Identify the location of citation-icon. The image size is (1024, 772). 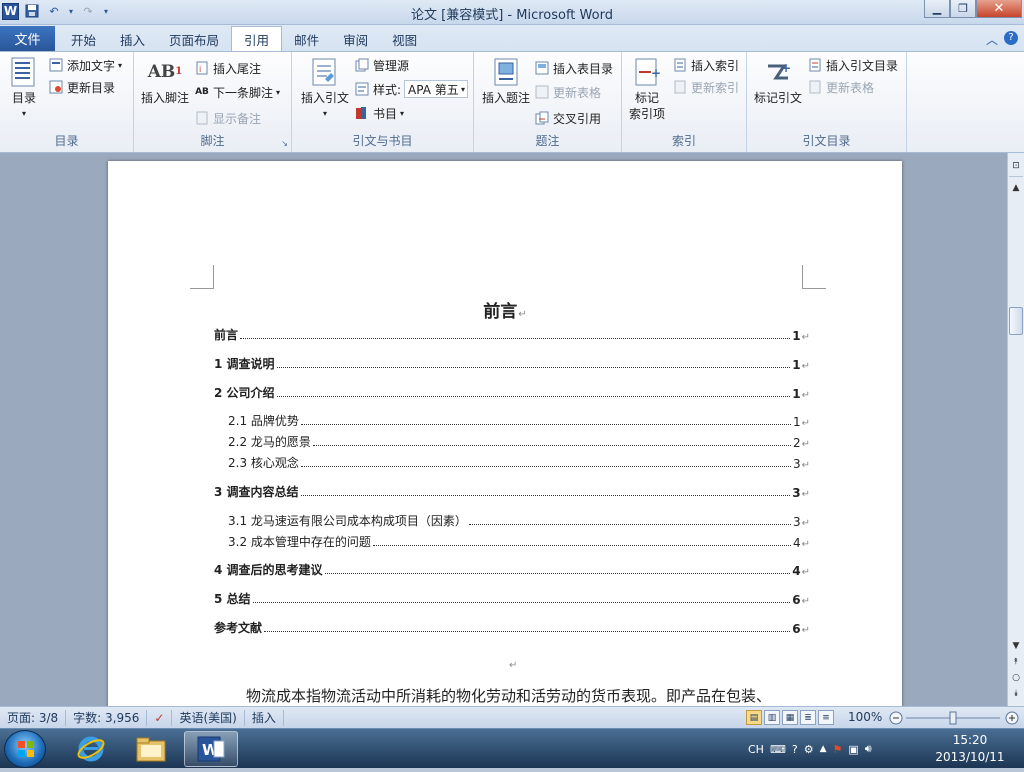
(325, 72).